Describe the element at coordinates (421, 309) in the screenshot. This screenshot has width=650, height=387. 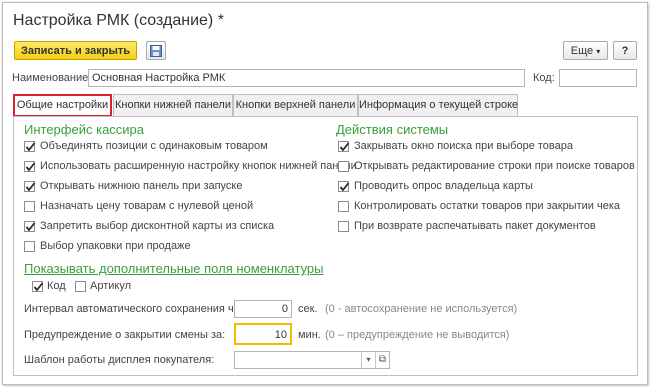
I see `autosave-note: (0 - автосохранение не используется)` at that location.